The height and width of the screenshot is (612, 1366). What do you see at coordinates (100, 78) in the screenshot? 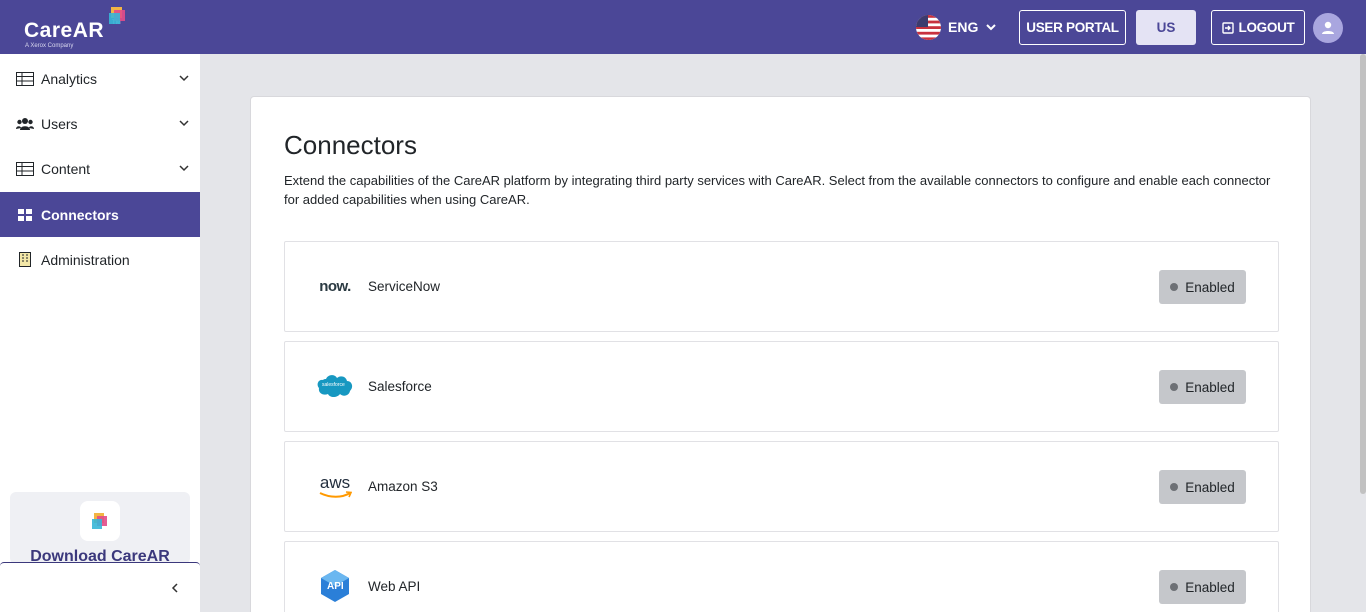
I see `sidebar-item-analytics: Analytics` at bounding box center [100, 78].